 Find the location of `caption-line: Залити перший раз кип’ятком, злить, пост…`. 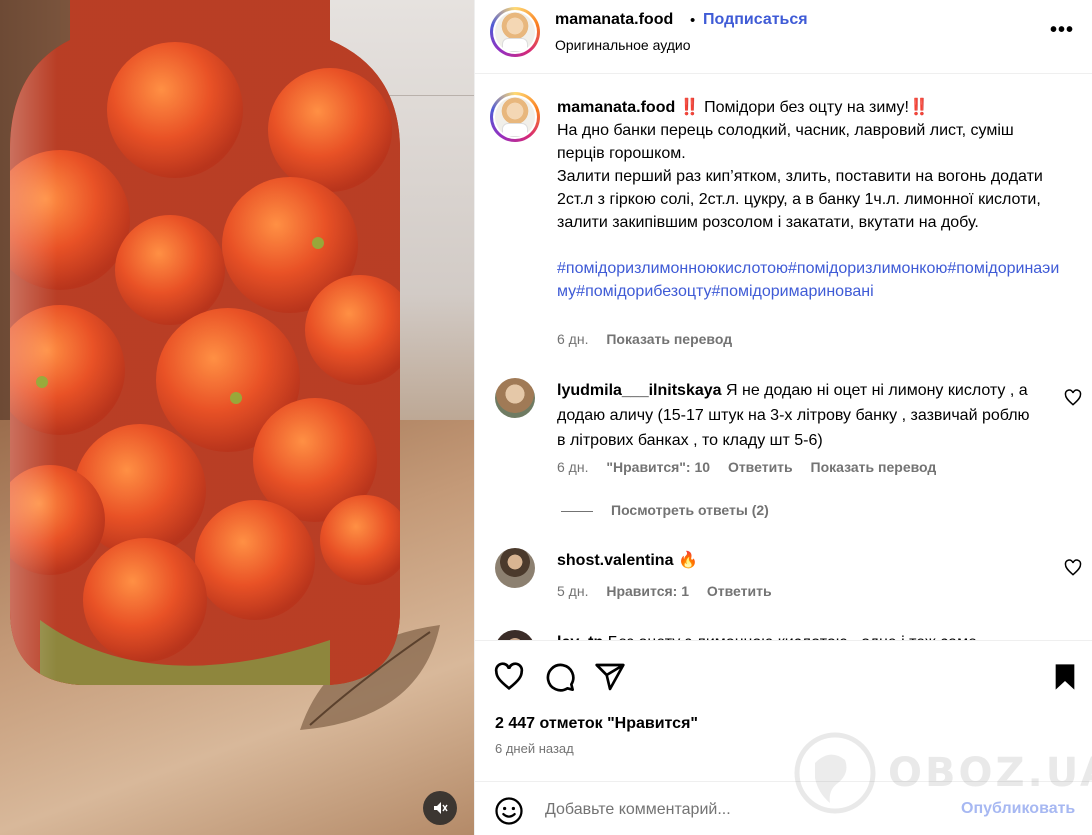

caption-line: Залити перший раз кип’ятком, злить, пост… is located at coordinates (800, 199).